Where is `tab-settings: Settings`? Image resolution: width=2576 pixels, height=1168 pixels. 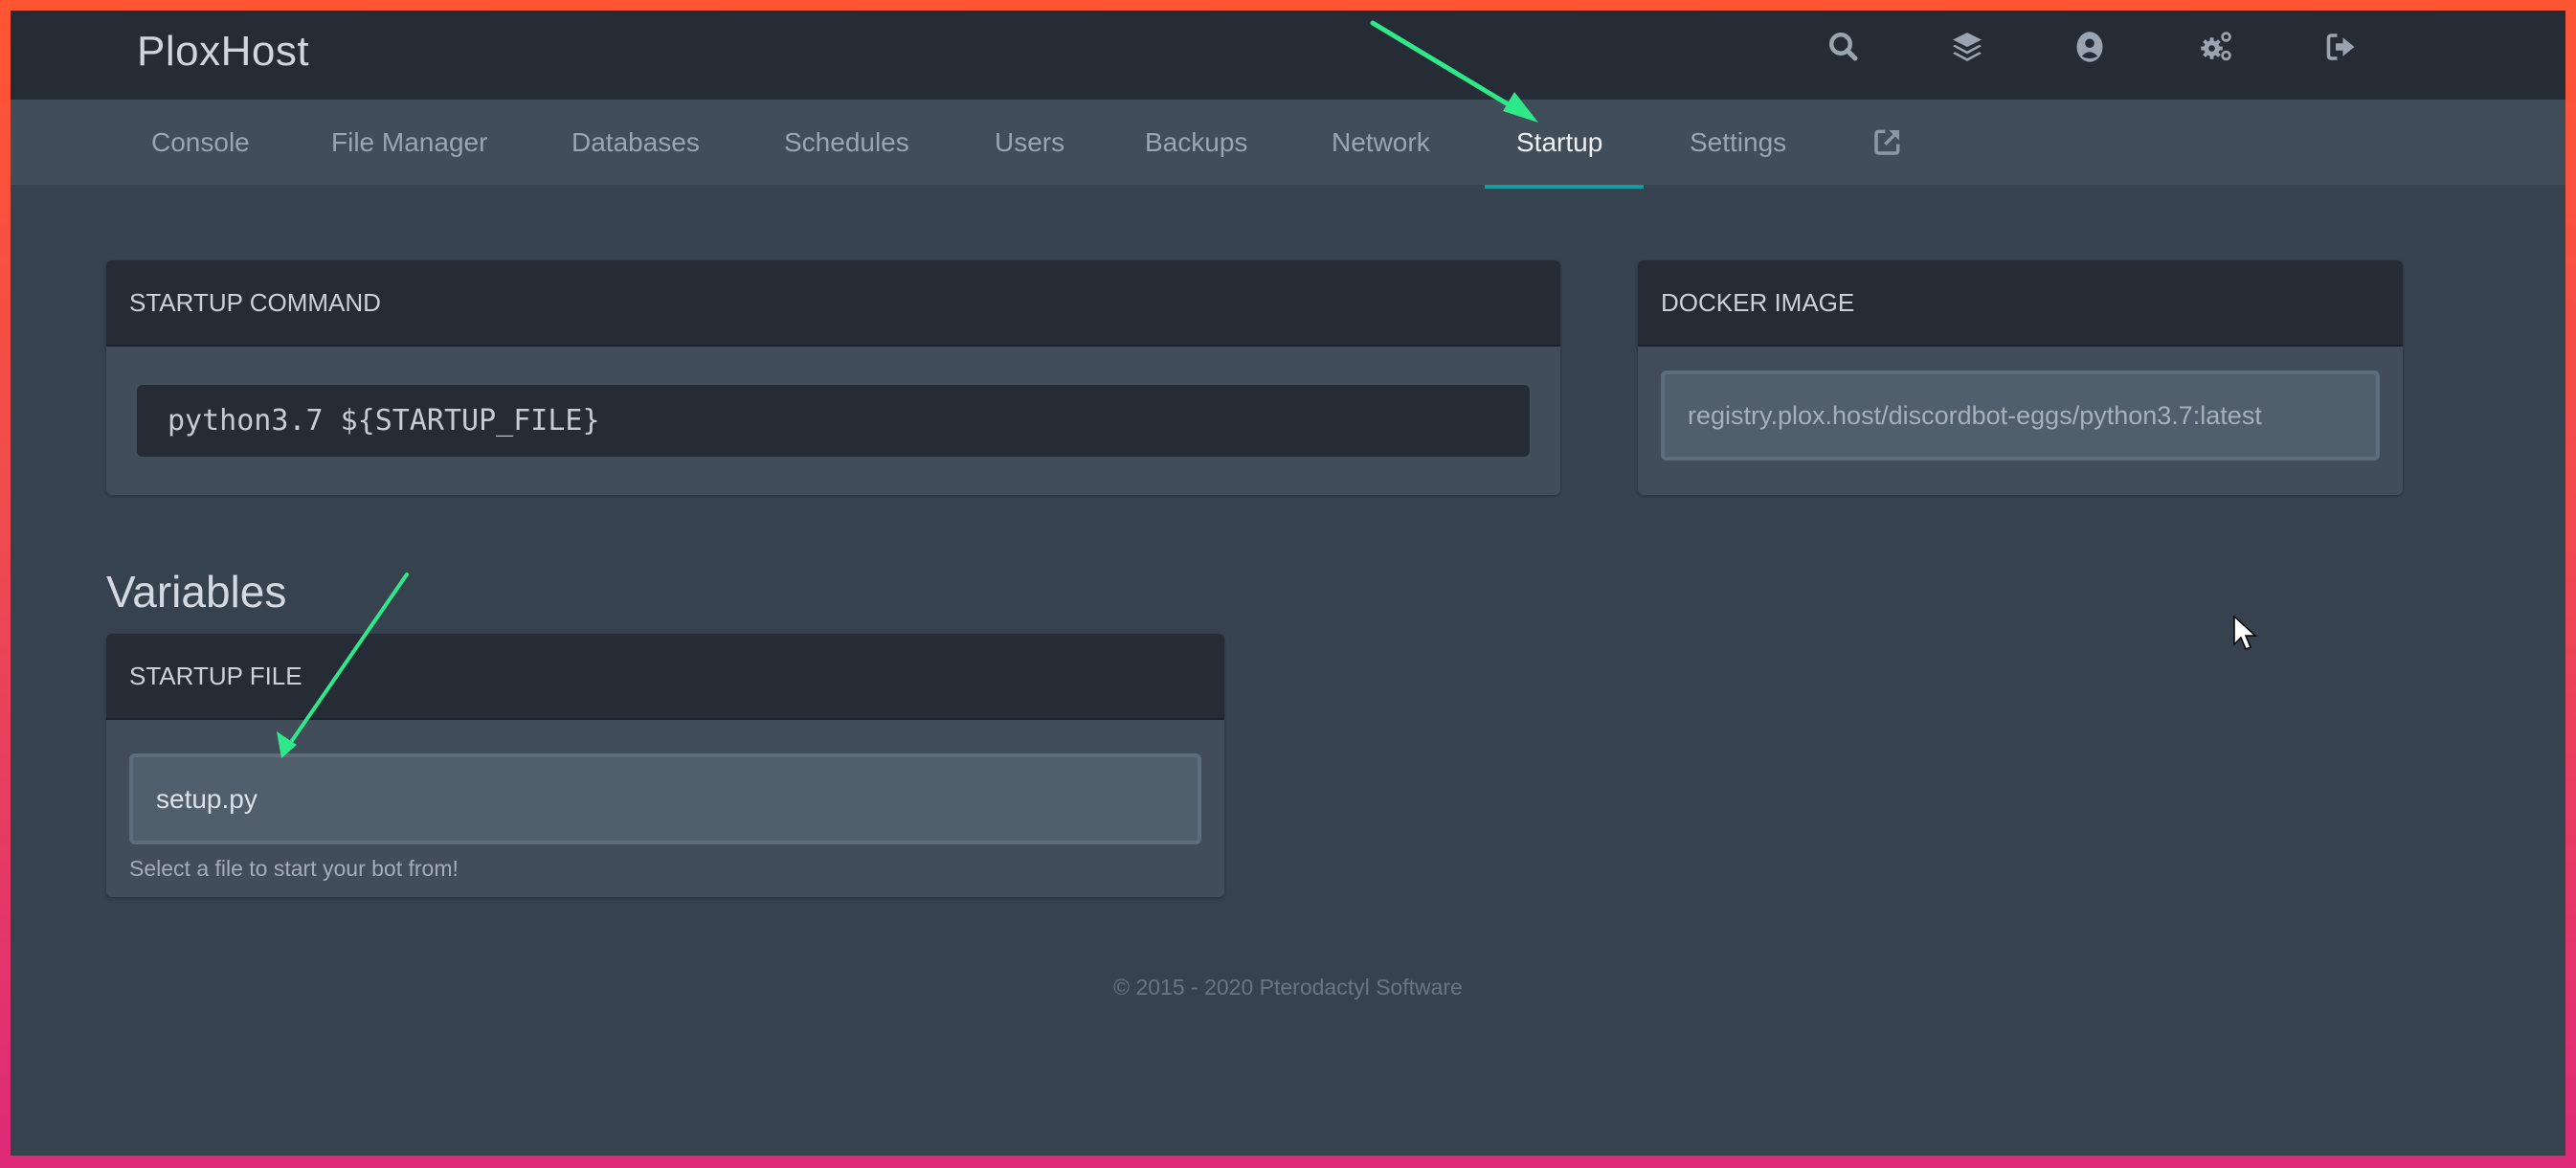 tab-settings: Settings is located at coordinates (1738, 143).